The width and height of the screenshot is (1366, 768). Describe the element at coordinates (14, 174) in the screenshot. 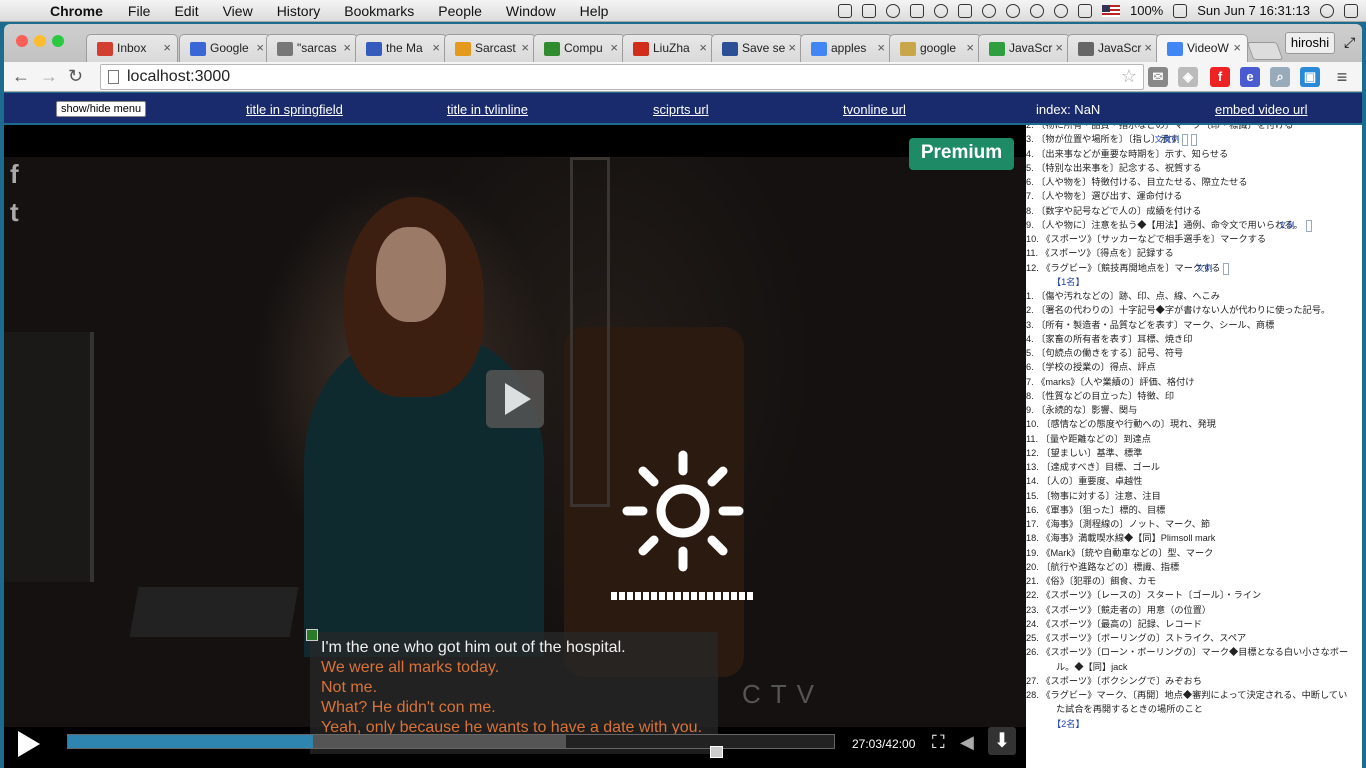

I see `facebook-icon: f` at that location.